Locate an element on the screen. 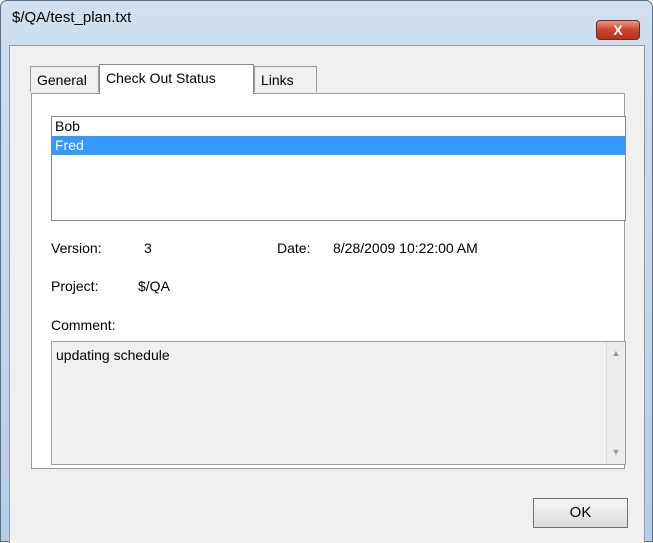 The width and height of the screenshot is (653, 543). tab-general: General is located at coordinates (64, 79).